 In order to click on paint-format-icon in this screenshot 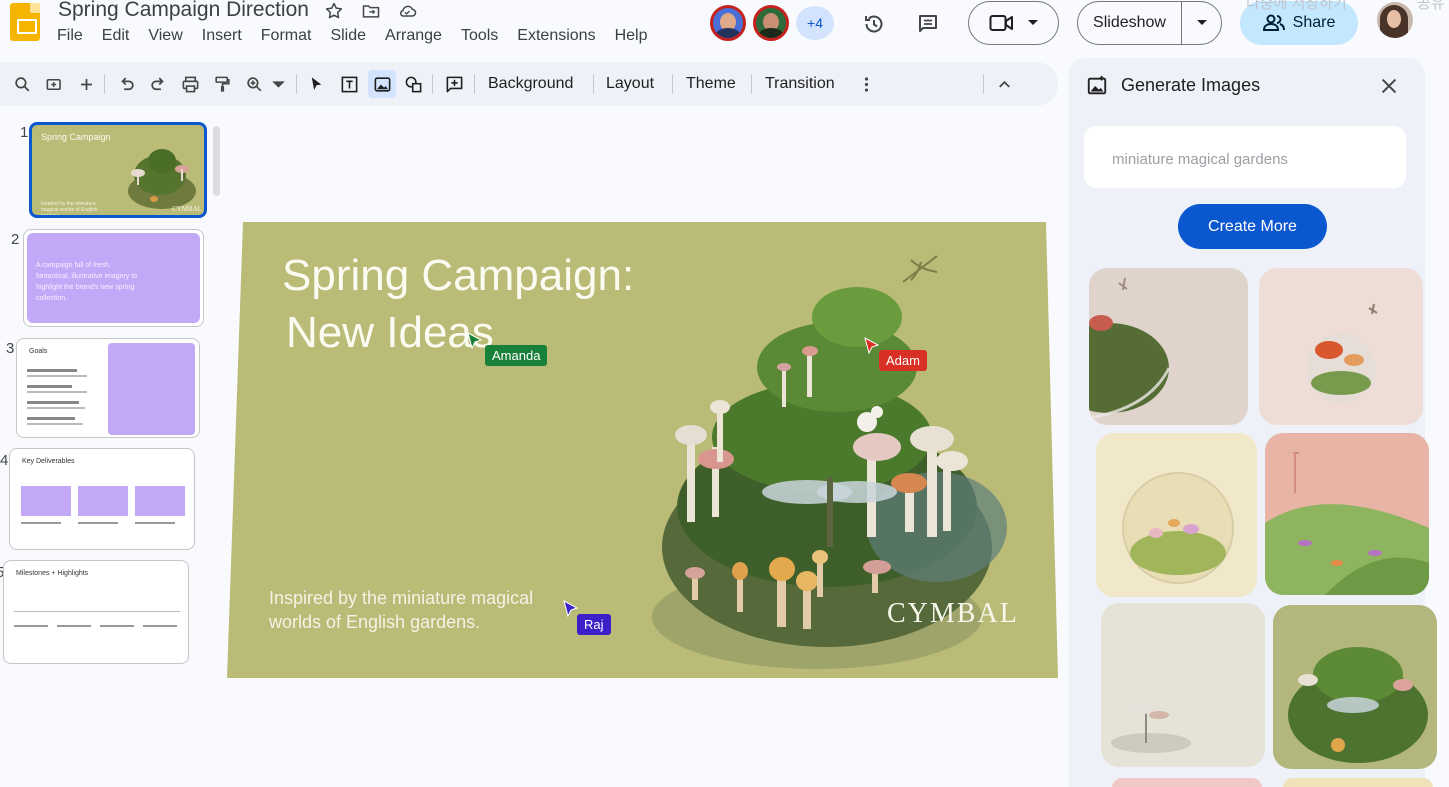, I will do `click(222, 84)`.